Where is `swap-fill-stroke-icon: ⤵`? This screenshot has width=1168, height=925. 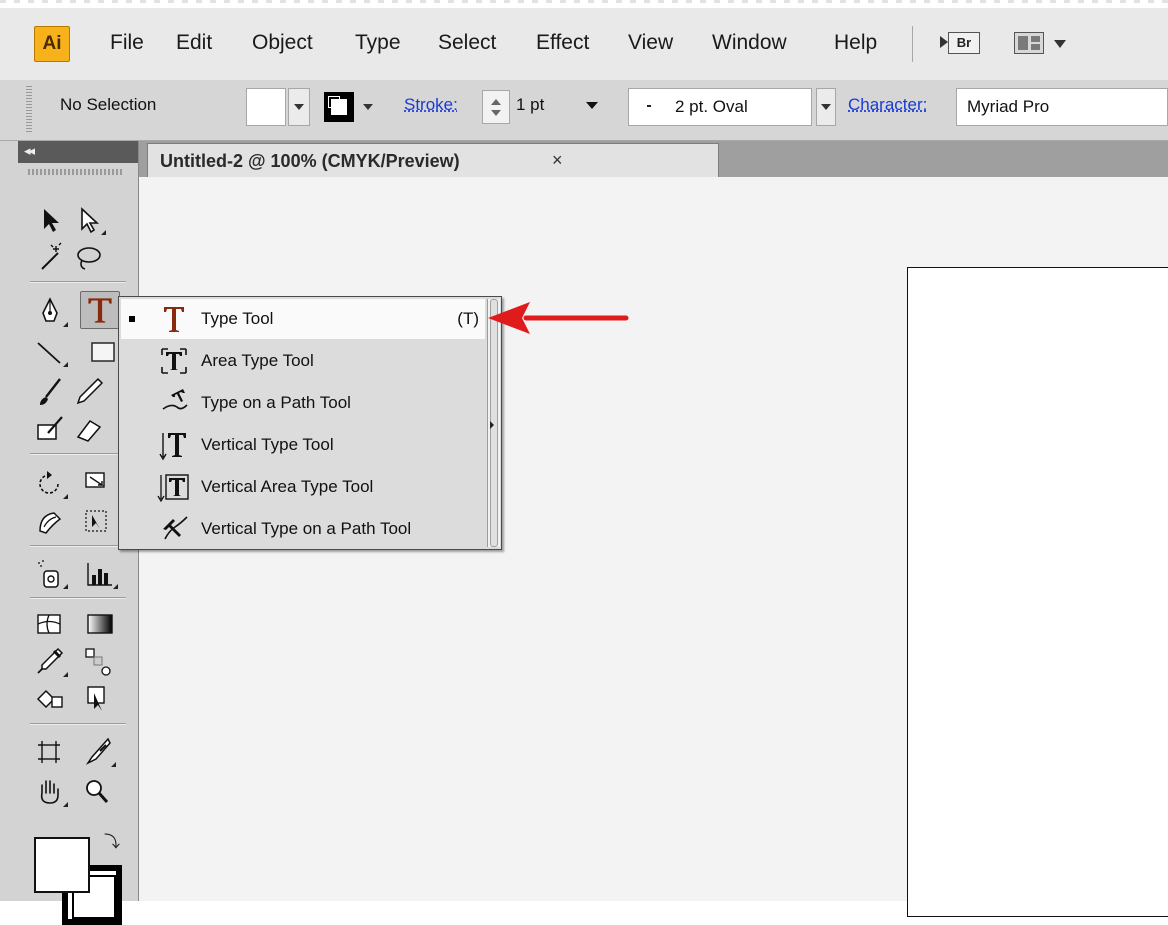
swap-fill-stroke-icon: ⤵ is located at coordinates (112, 843).